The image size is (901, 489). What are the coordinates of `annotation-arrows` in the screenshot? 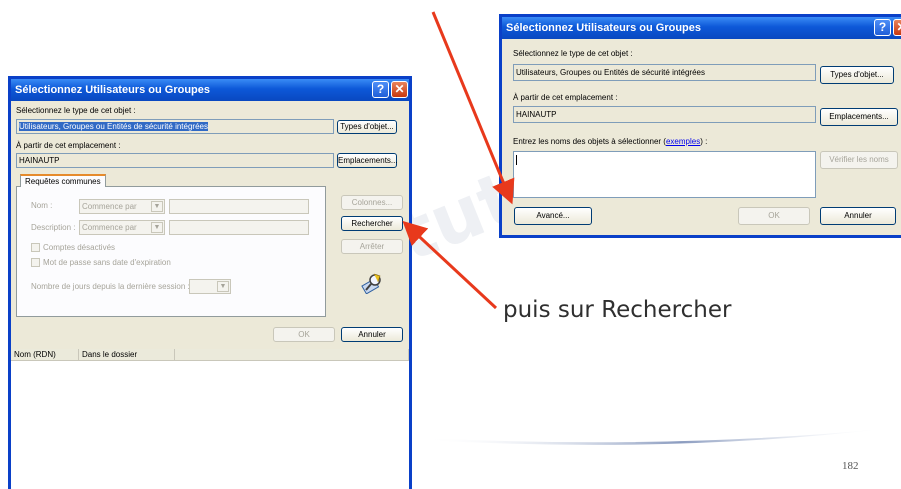 It's located at (458, 160).